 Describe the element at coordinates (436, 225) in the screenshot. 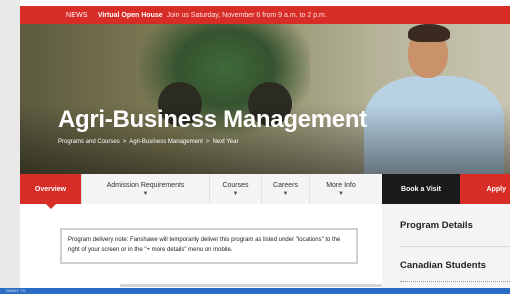

I see `program-details-heading: Program Details` at that location.